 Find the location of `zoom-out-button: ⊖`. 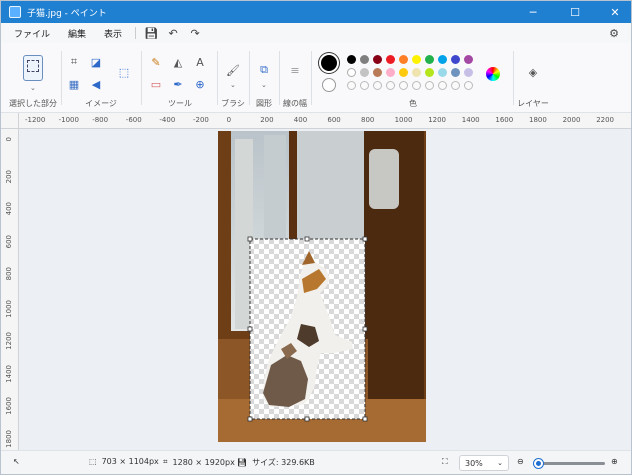

zoom-out-button: ⊖ is located at coordinates (520, 461).